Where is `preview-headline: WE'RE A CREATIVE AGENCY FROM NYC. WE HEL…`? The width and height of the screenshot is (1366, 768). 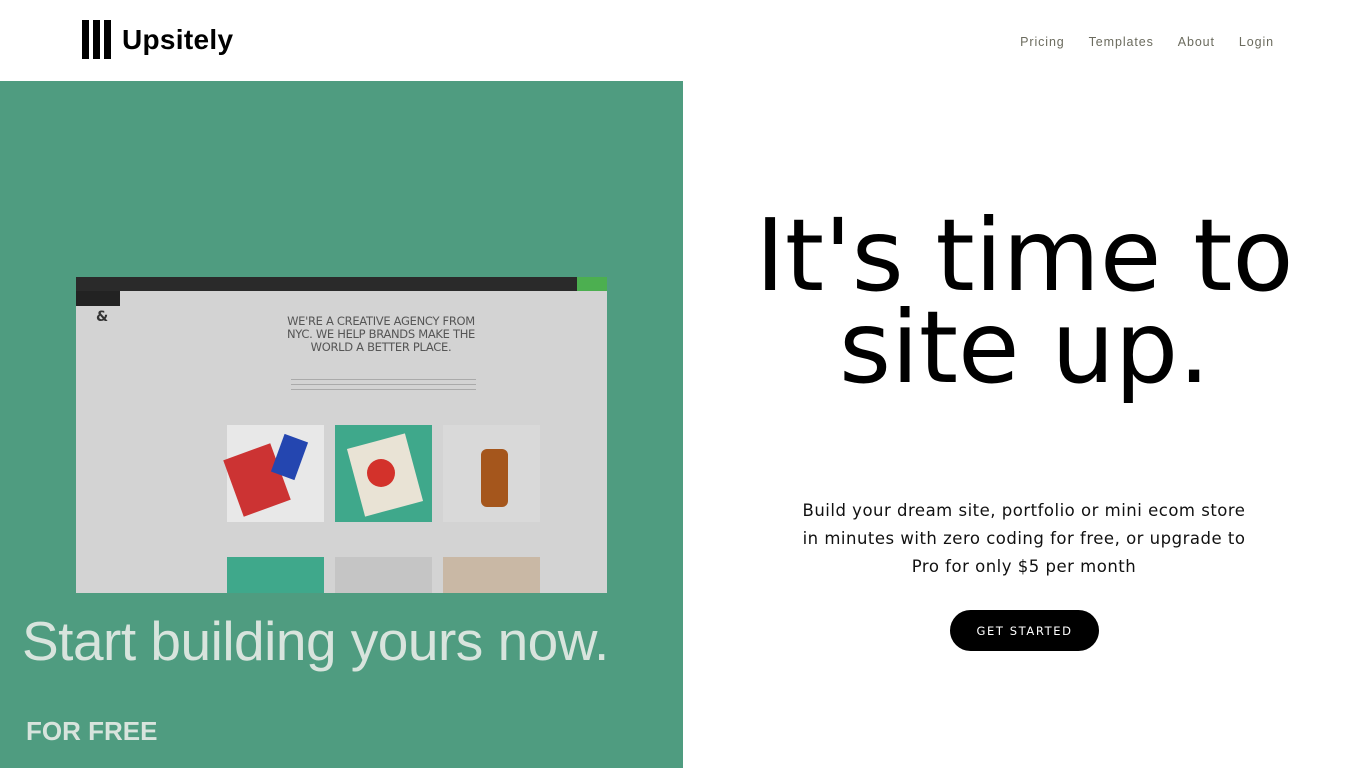
preview-headline: WE'RE A CREATIVE AGENCY FROM NYC. WE HEL… is located at coordinates (381, 334).